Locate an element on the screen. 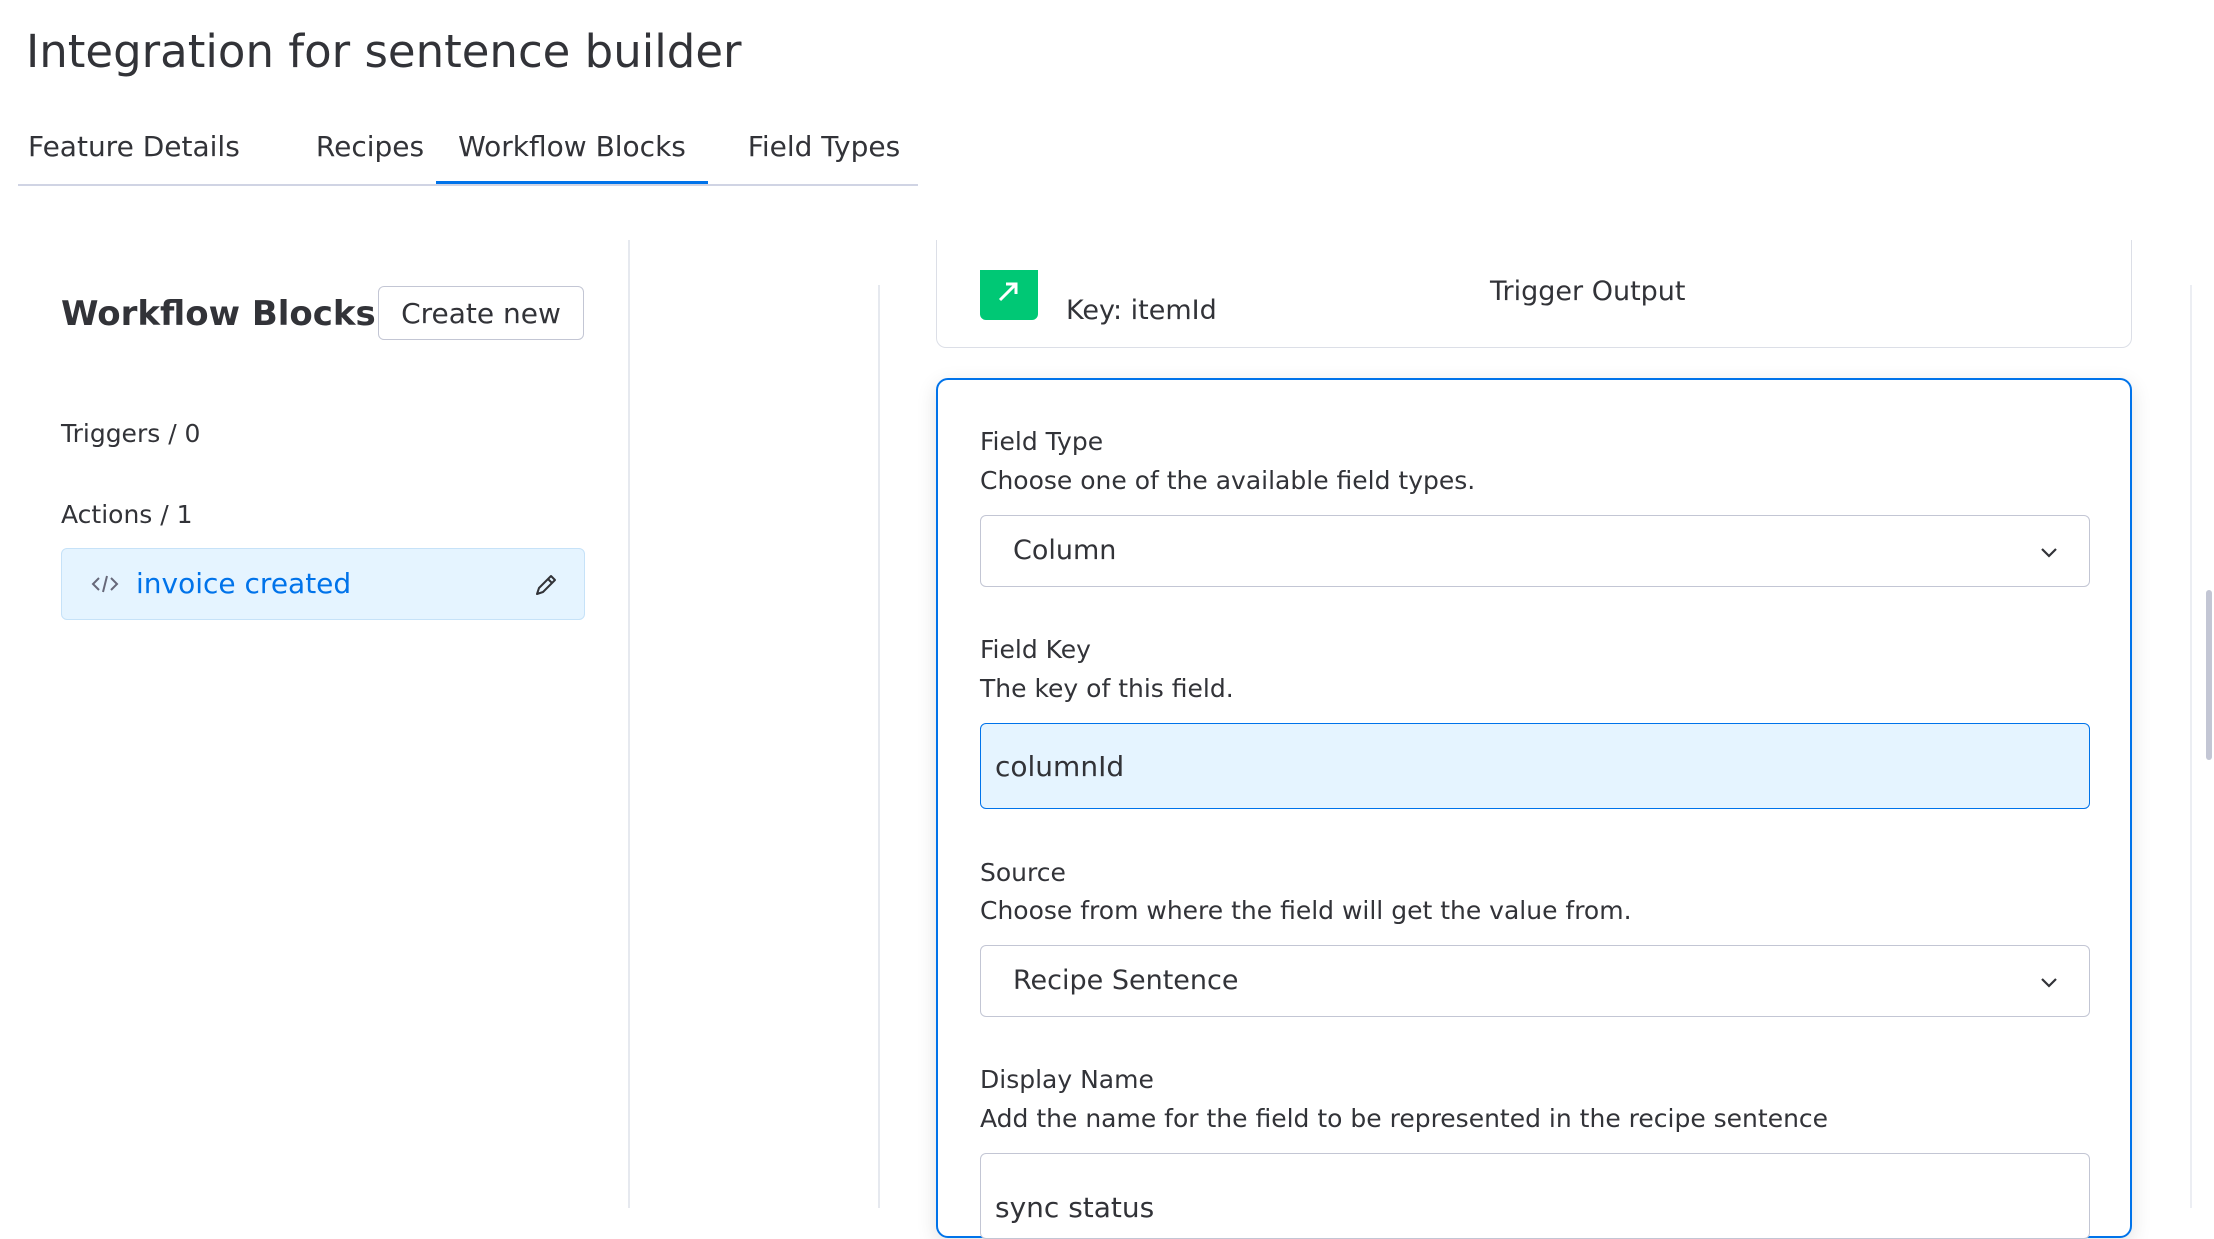 Image resolution: width=2214 pixels, height=1239 pixels. actions-section-label: Actions / 1 is located at coordinates (127, 514).